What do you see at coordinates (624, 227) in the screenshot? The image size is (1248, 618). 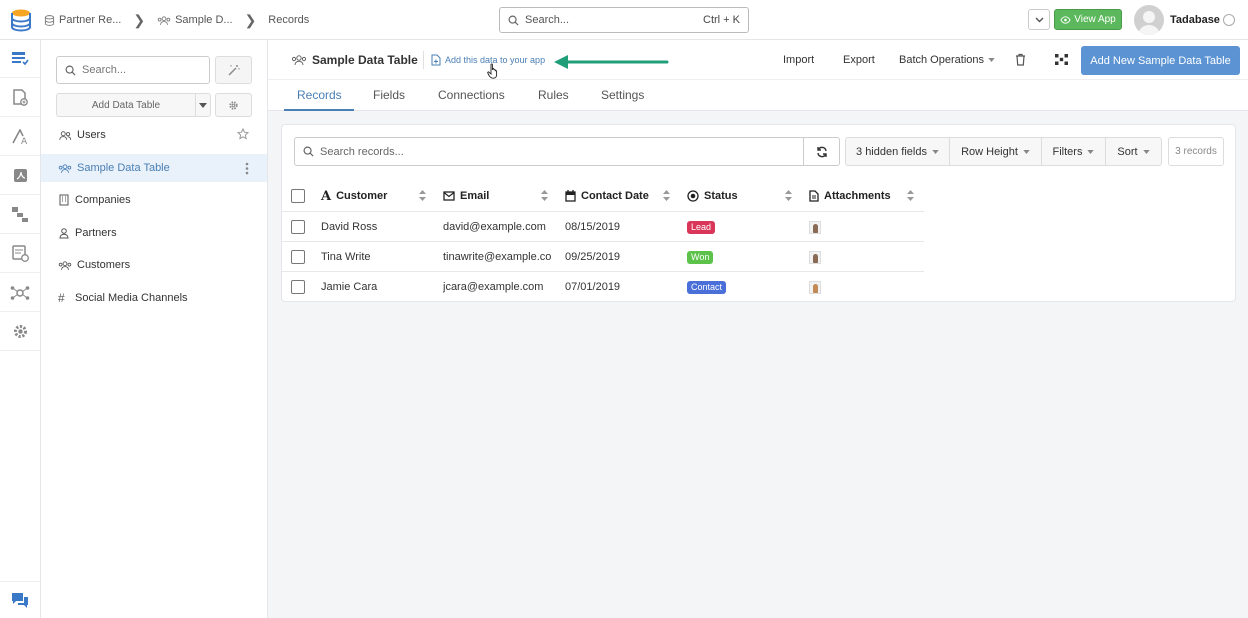 I see `cell-contact-date: 08/15/2019` at bounding box center [624, 227].